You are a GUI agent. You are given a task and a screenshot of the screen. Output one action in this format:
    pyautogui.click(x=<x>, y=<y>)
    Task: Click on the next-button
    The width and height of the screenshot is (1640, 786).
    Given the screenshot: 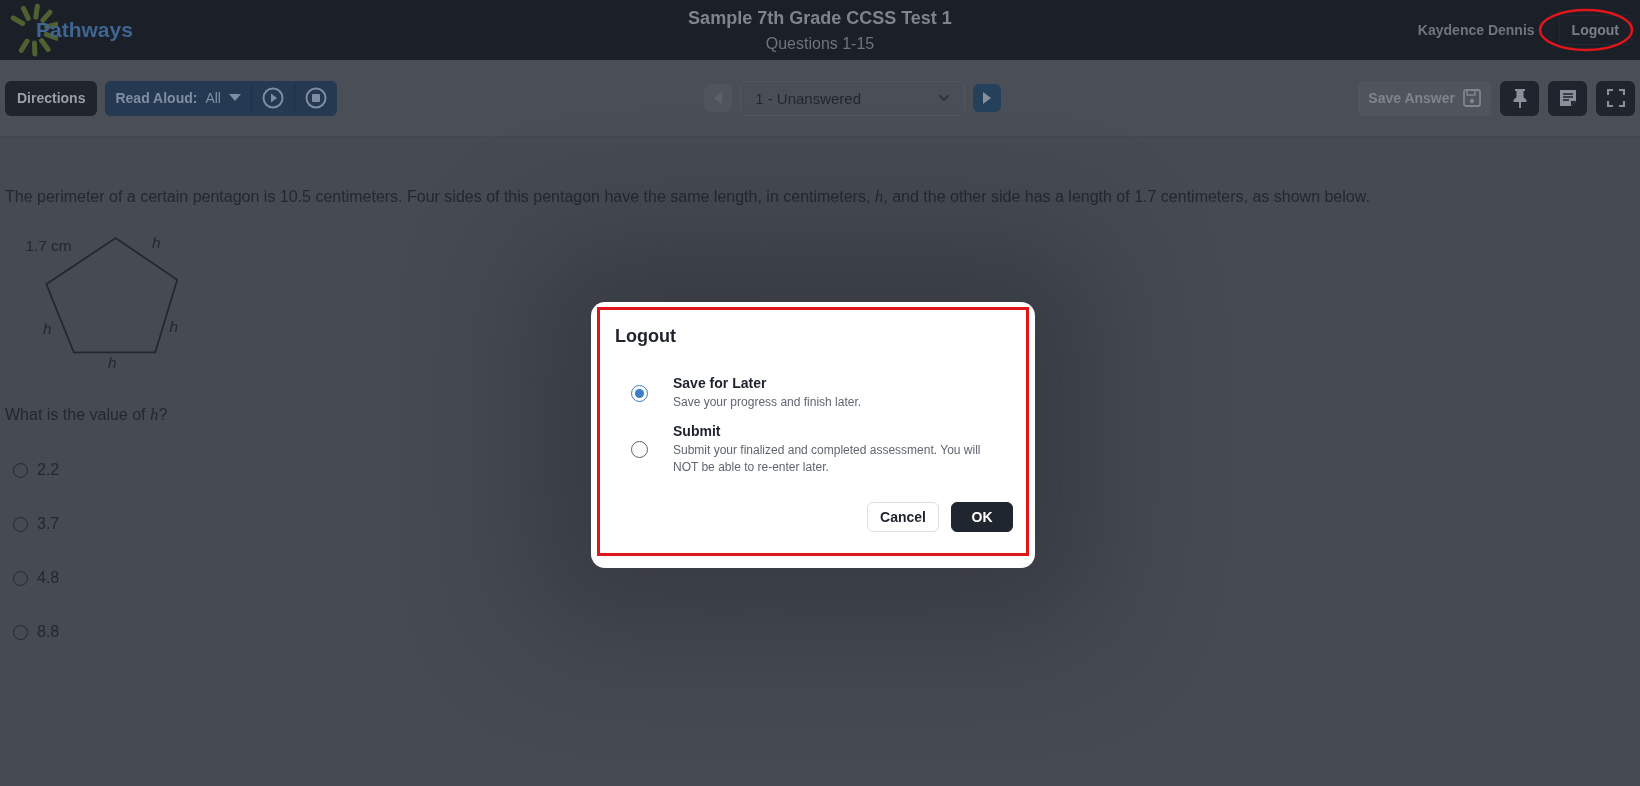 What is the action you would take?
    pyautogui.click(x=987, y=98)
    